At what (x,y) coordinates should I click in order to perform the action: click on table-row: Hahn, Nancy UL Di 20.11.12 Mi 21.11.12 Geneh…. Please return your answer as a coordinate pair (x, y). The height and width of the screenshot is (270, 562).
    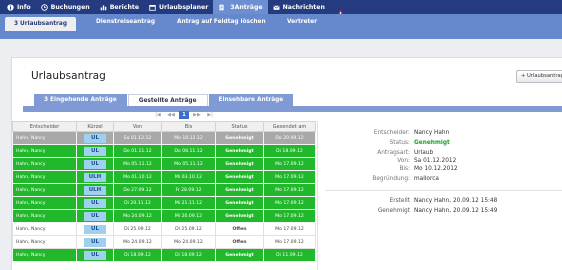
    Looking at the image, I should click on (164, 203).